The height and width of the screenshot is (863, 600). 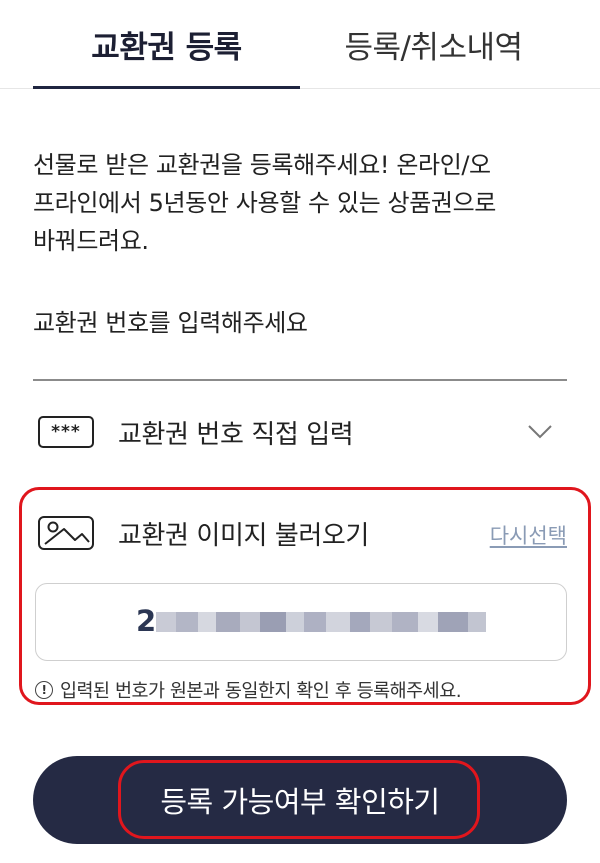 I want to click on direct-input-option: *** 교환권 번호 직접 입력, so click(x=300, y=432).